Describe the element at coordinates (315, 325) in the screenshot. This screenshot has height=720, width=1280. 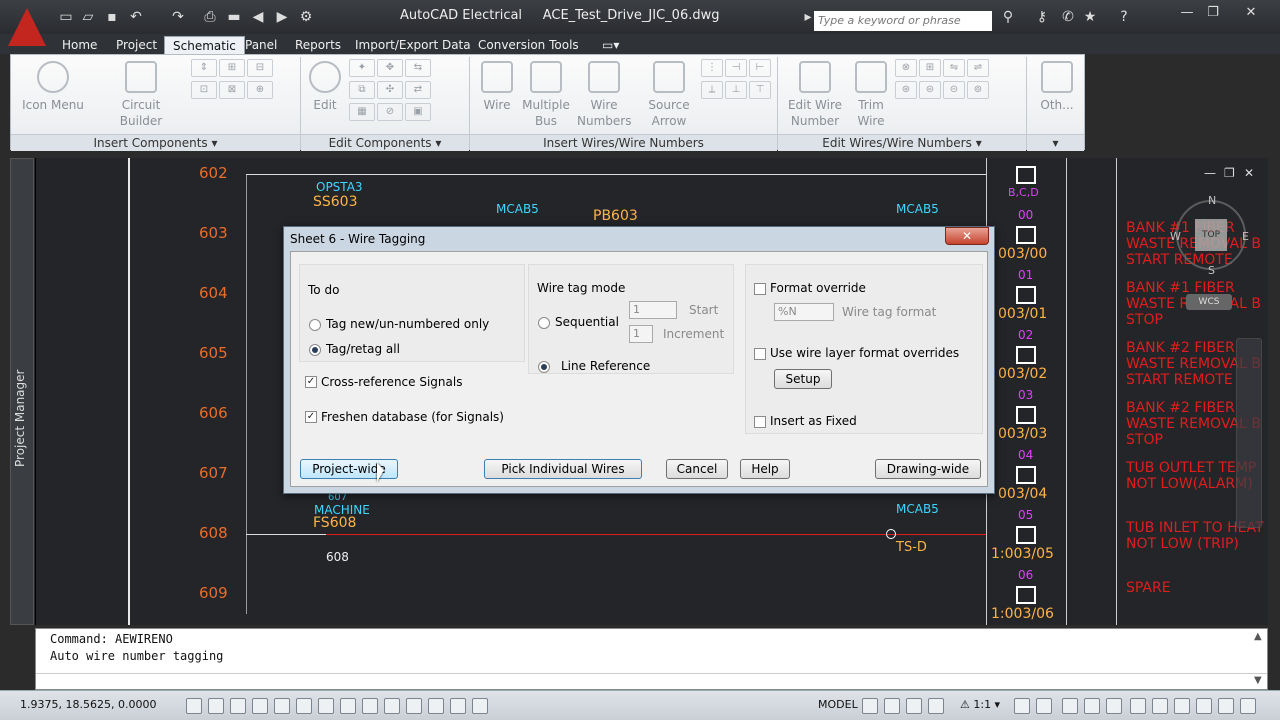
I see `tag-new-radio` at that location.